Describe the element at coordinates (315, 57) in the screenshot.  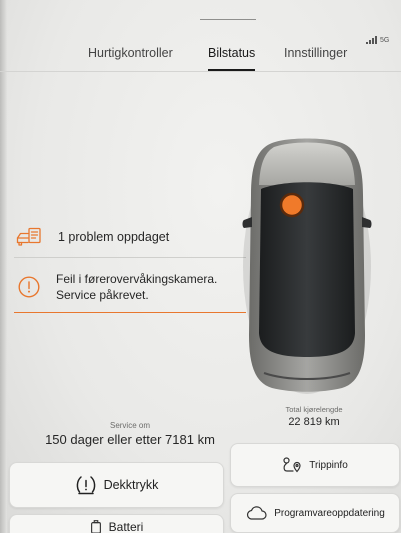
I see `tab-innstillinger: Innstillinger` at that location.